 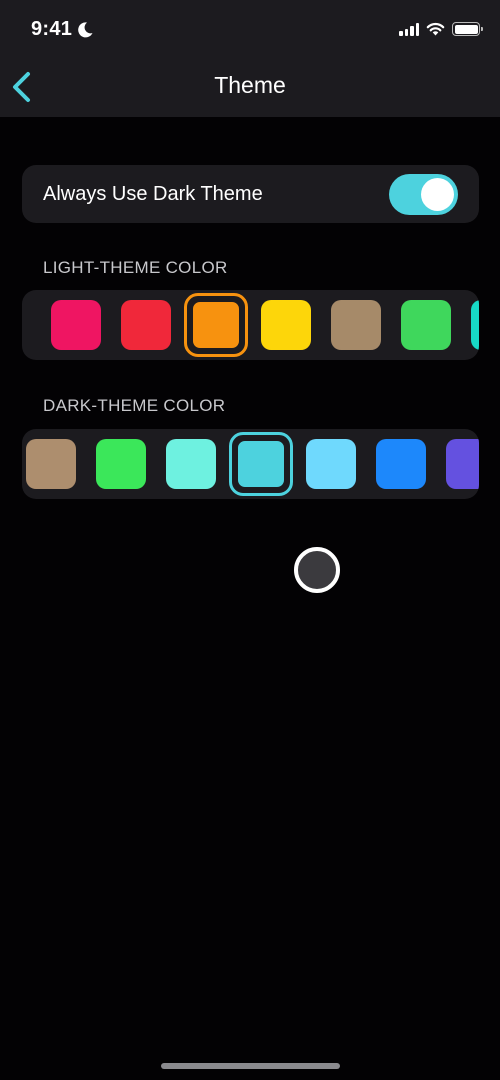 What do you see at coordinates (435, 29) in the screenshot?
I see `wifi-icon` at bounding box center [435, 29].